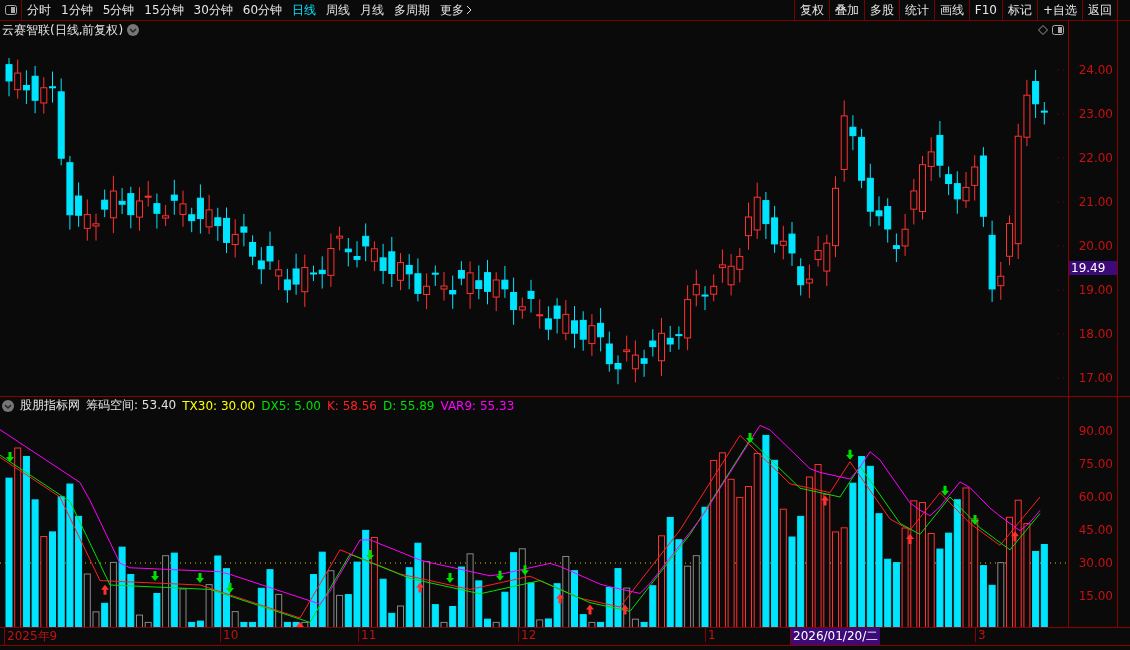  What do you see at coordinates (1095, 202) in the screenshot?
I see `price-tick: 21.00` at bounding box center [1095, 202].